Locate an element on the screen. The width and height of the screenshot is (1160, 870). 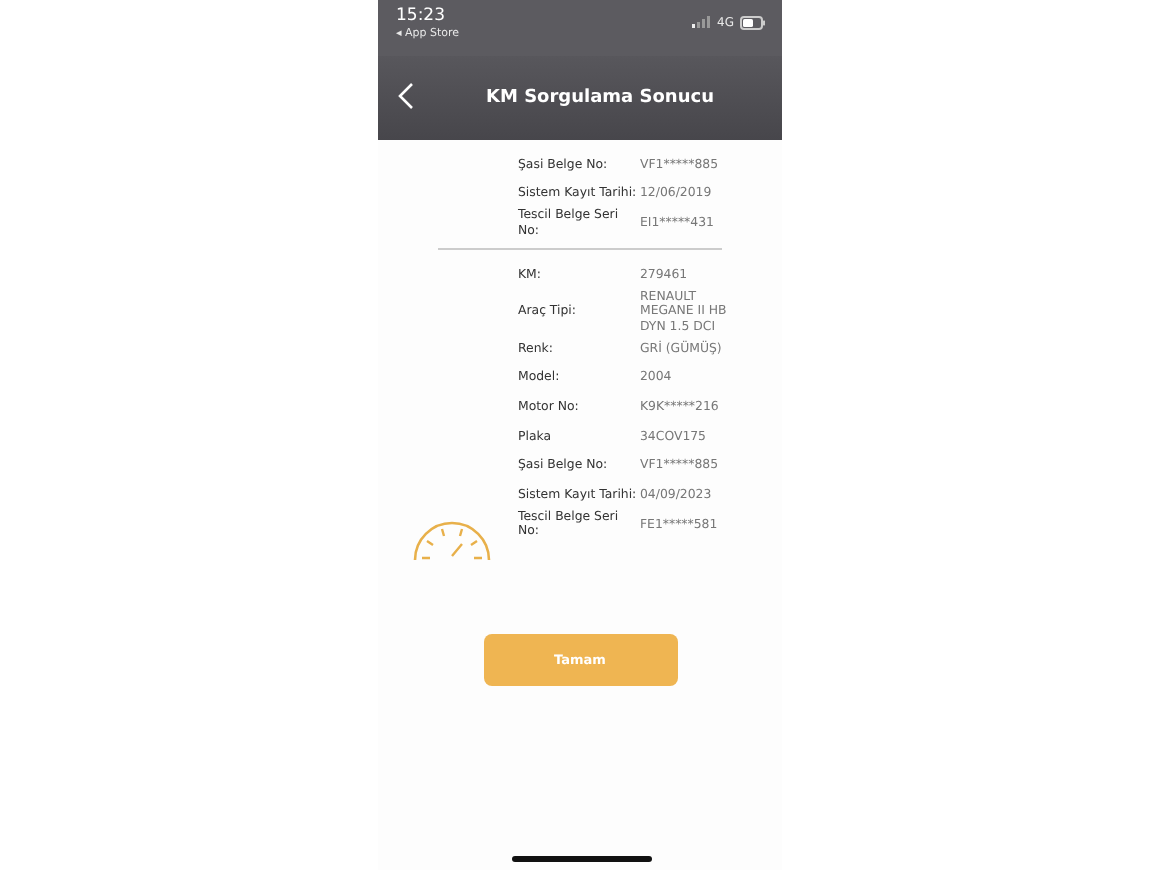
speedometer-icon is located at coordinates (452, 541).